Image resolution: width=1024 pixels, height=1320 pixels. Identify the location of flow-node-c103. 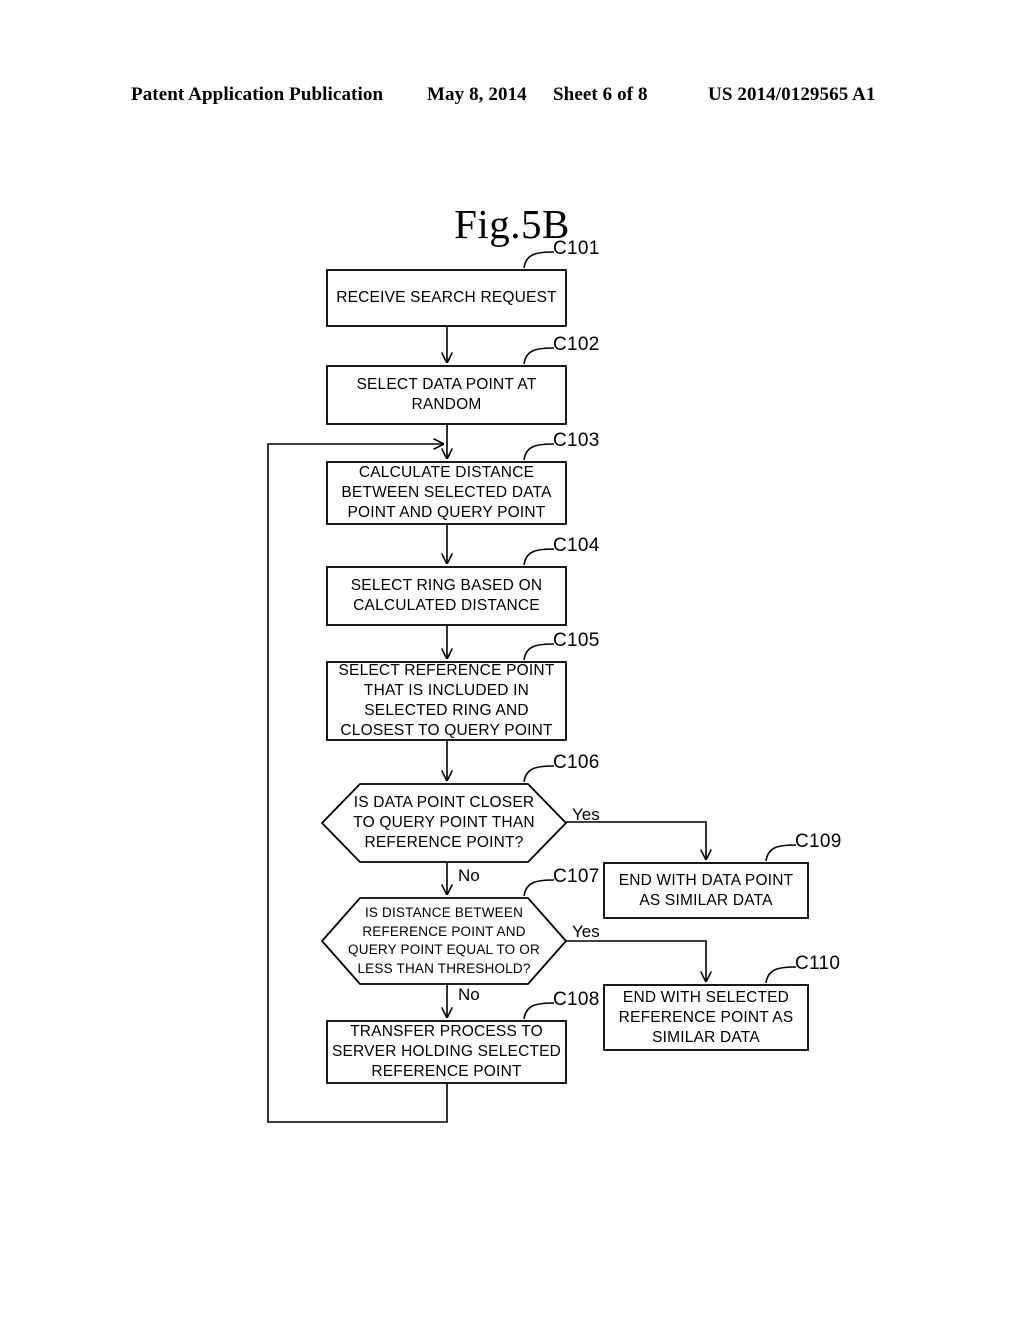
(446, 493).